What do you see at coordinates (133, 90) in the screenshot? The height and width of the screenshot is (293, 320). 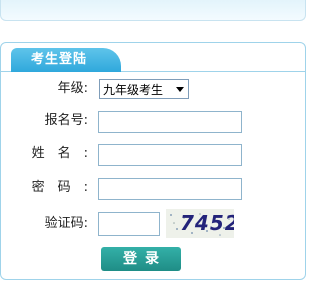 I see `grade-select-value: 九年级考生` at bounding box center [133, 90].